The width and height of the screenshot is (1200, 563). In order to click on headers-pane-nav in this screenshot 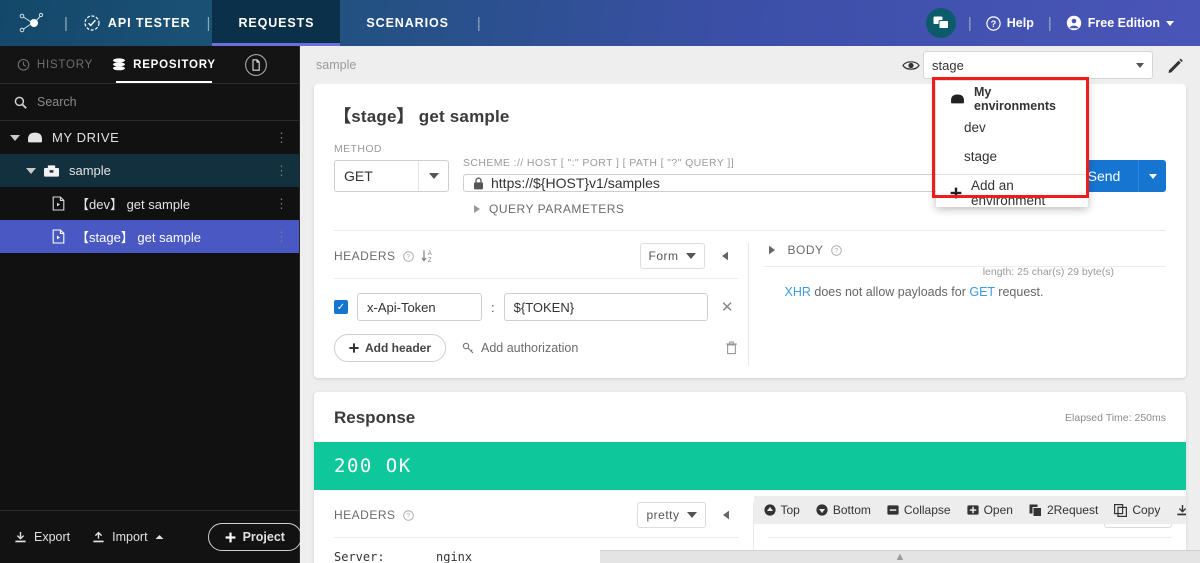, I will do `click(725, 256)`.